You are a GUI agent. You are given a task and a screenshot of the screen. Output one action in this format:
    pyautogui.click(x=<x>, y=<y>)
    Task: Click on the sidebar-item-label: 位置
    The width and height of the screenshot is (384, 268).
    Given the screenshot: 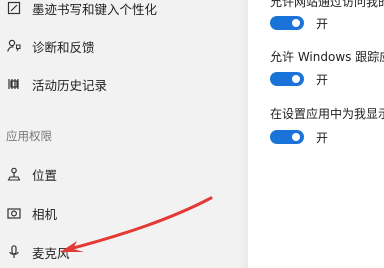 What is the action you would take?
    pyautogui.click(x=45, y=175)
    